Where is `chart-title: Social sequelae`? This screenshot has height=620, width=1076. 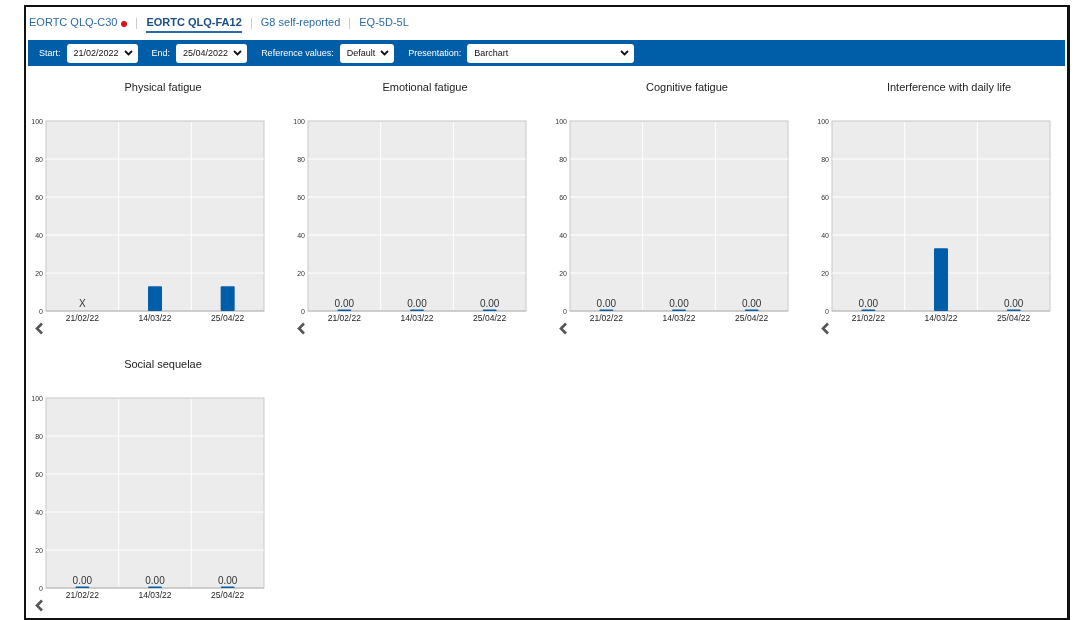
chart-title: Social sequelae is located at coordinates (163, 365).